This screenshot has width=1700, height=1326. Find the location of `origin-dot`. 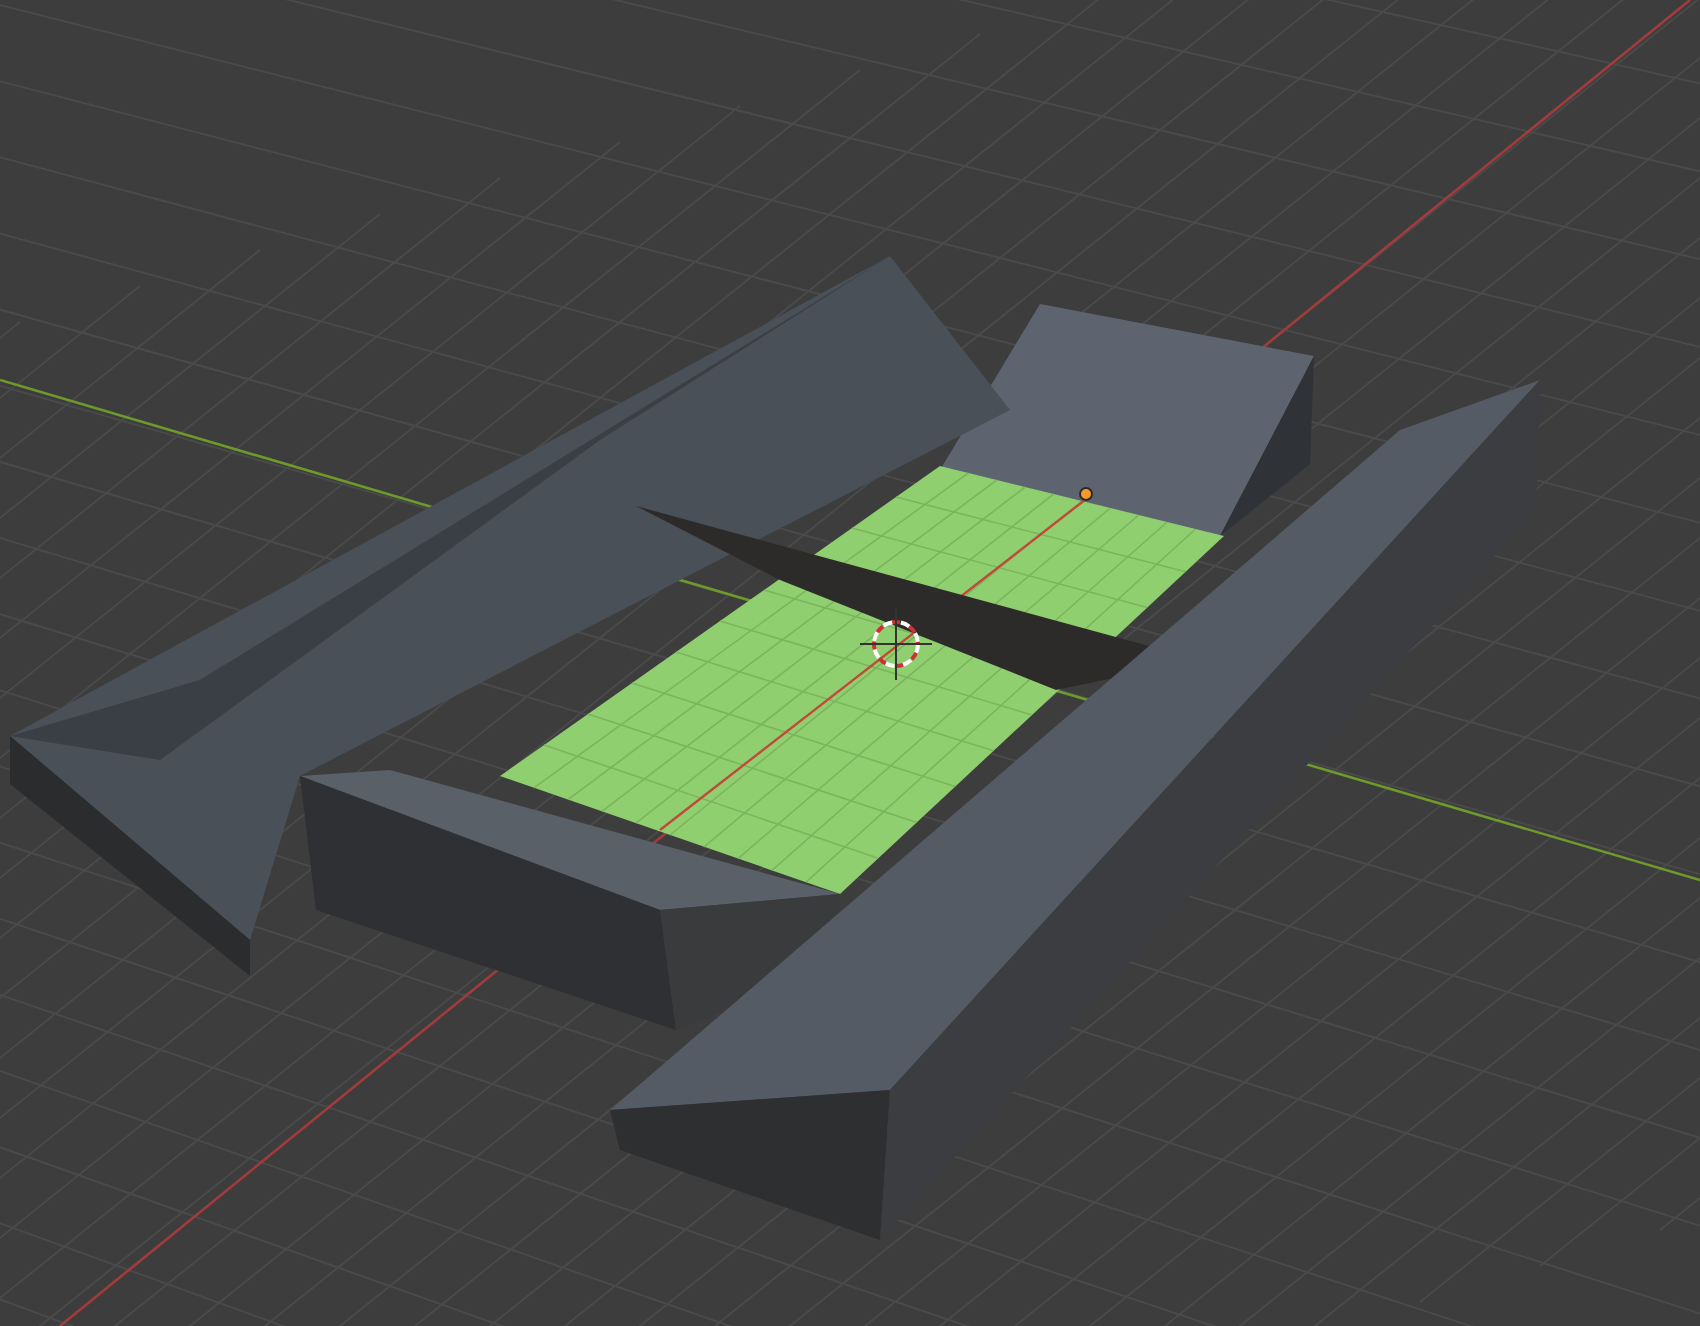

origin-dot is located at coordinates (1086, 494).